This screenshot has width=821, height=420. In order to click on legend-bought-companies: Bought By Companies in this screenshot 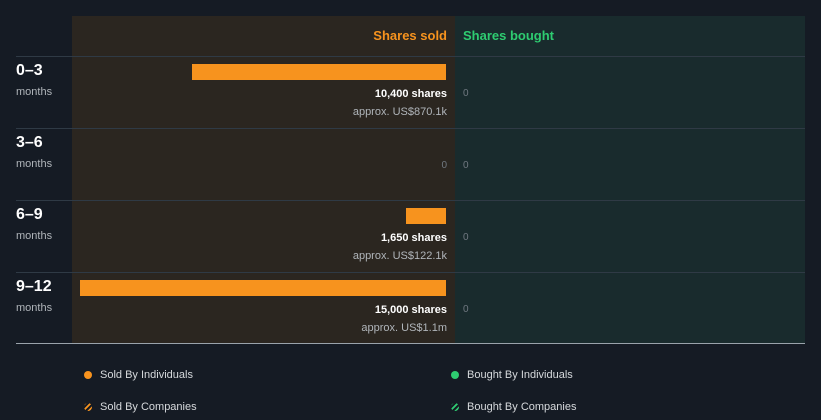, I will do `click(513, 407)`.